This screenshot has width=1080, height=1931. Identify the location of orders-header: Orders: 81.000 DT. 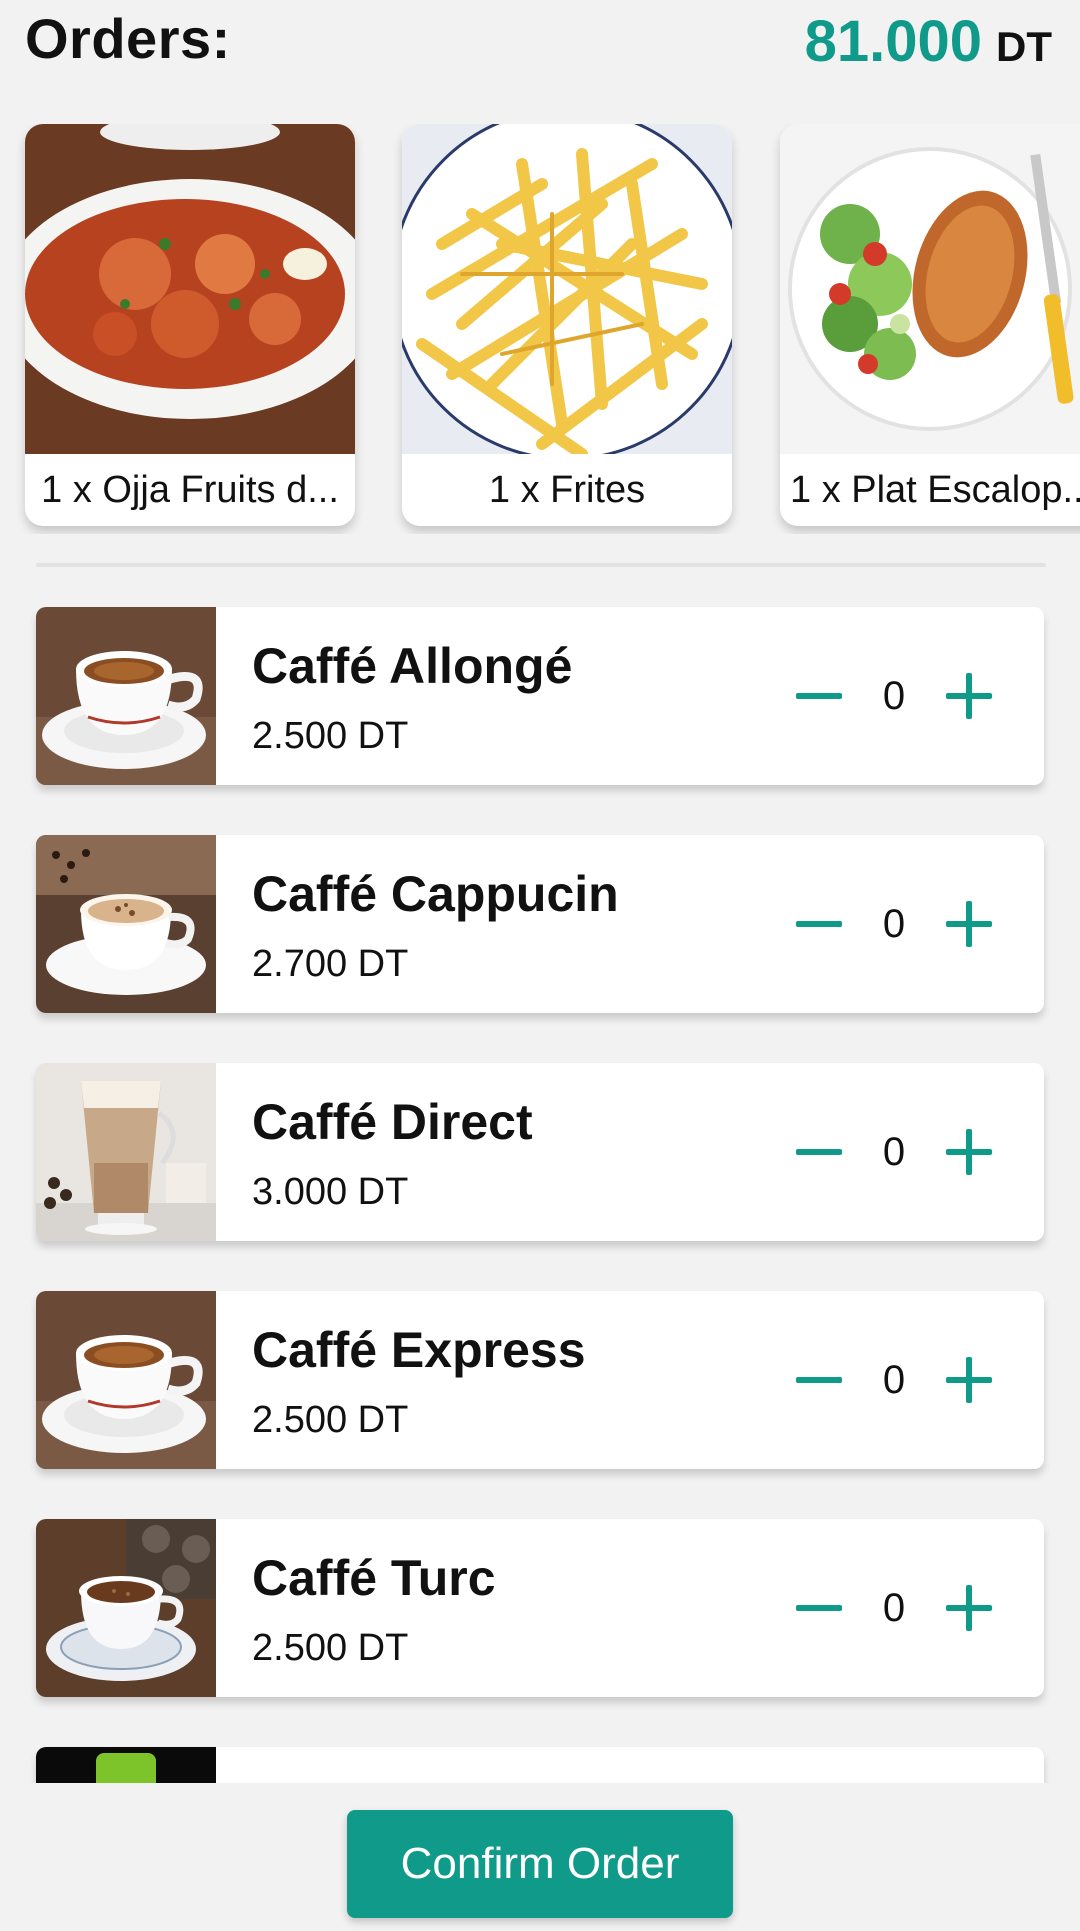
(540, 50).